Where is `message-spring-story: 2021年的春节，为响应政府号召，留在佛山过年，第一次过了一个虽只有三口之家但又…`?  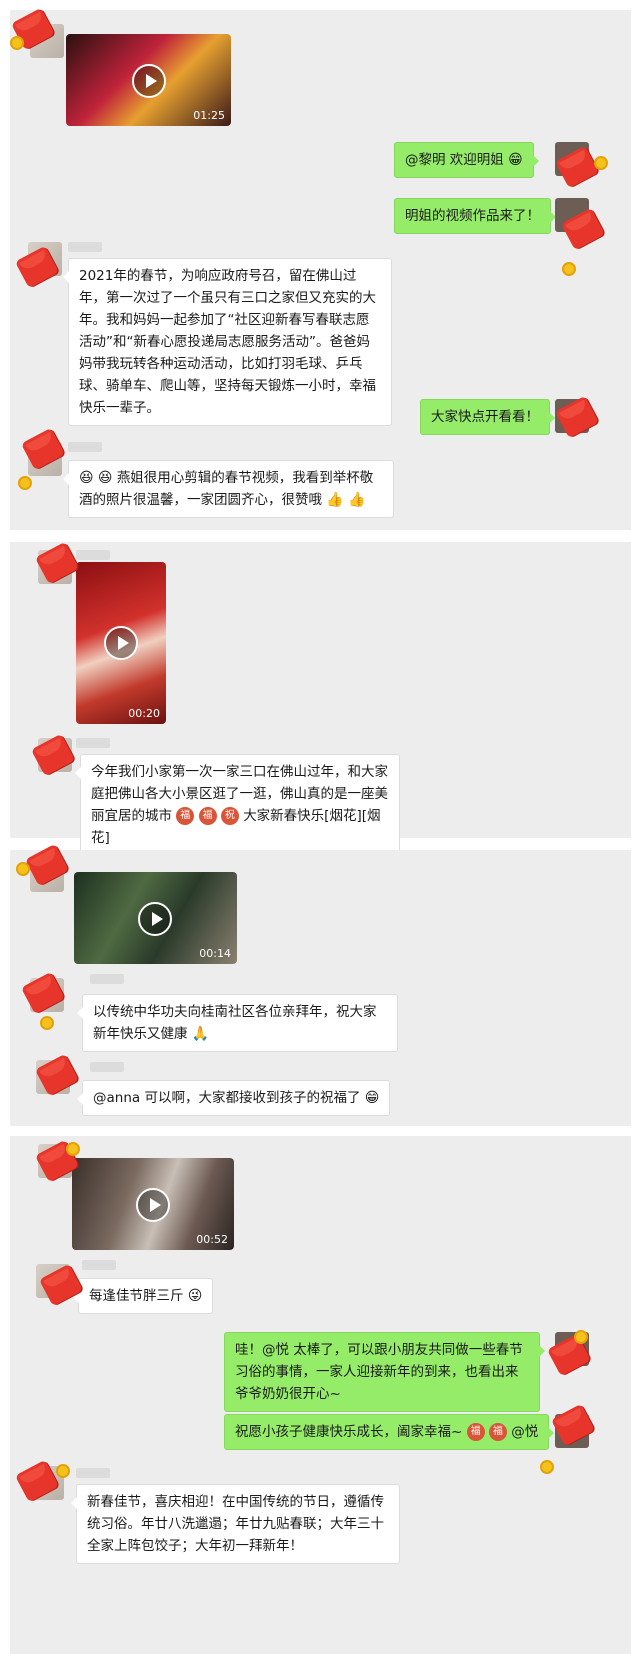
message-spring-story: 2021年的春节，为响应政府号召，留在佛山过年，第一次过了一个虽只有三口之家但又… is located at coordinates (227, 342).